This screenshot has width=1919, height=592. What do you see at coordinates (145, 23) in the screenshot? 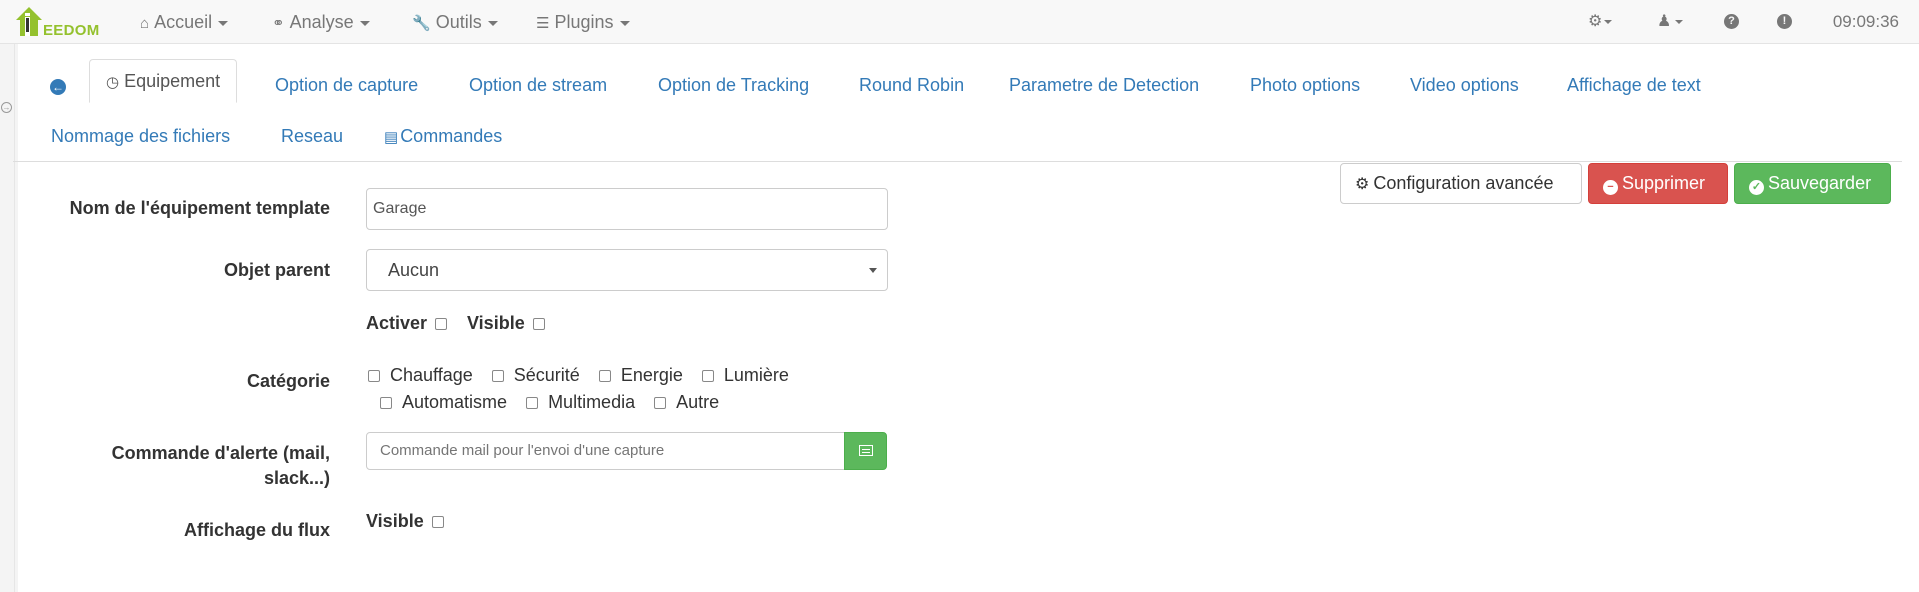
I see `home-icon: ⌂` at bounding box center [145, 23].